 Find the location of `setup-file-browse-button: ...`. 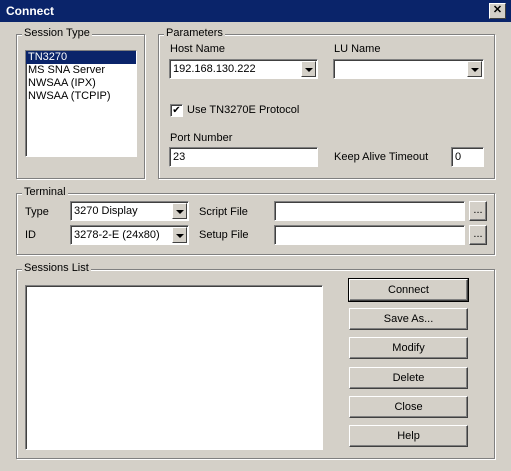

setup-file-browse-button: ... is located at coordinates (478, 235).